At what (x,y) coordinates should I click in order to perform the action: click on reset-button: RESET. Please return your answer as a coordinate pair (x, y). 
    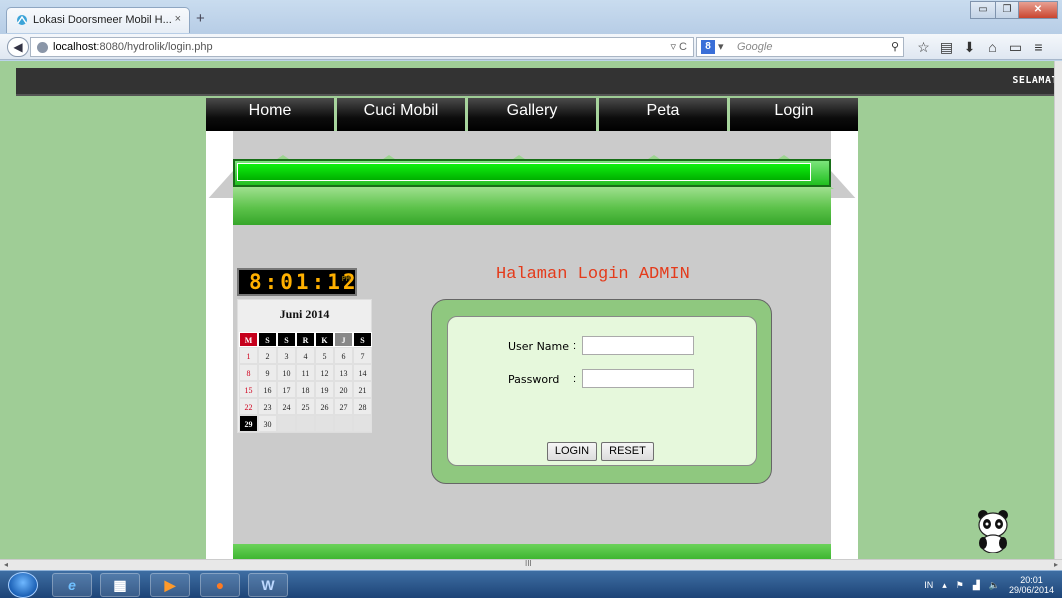
    Looking at the image, I should click on (627, 451).